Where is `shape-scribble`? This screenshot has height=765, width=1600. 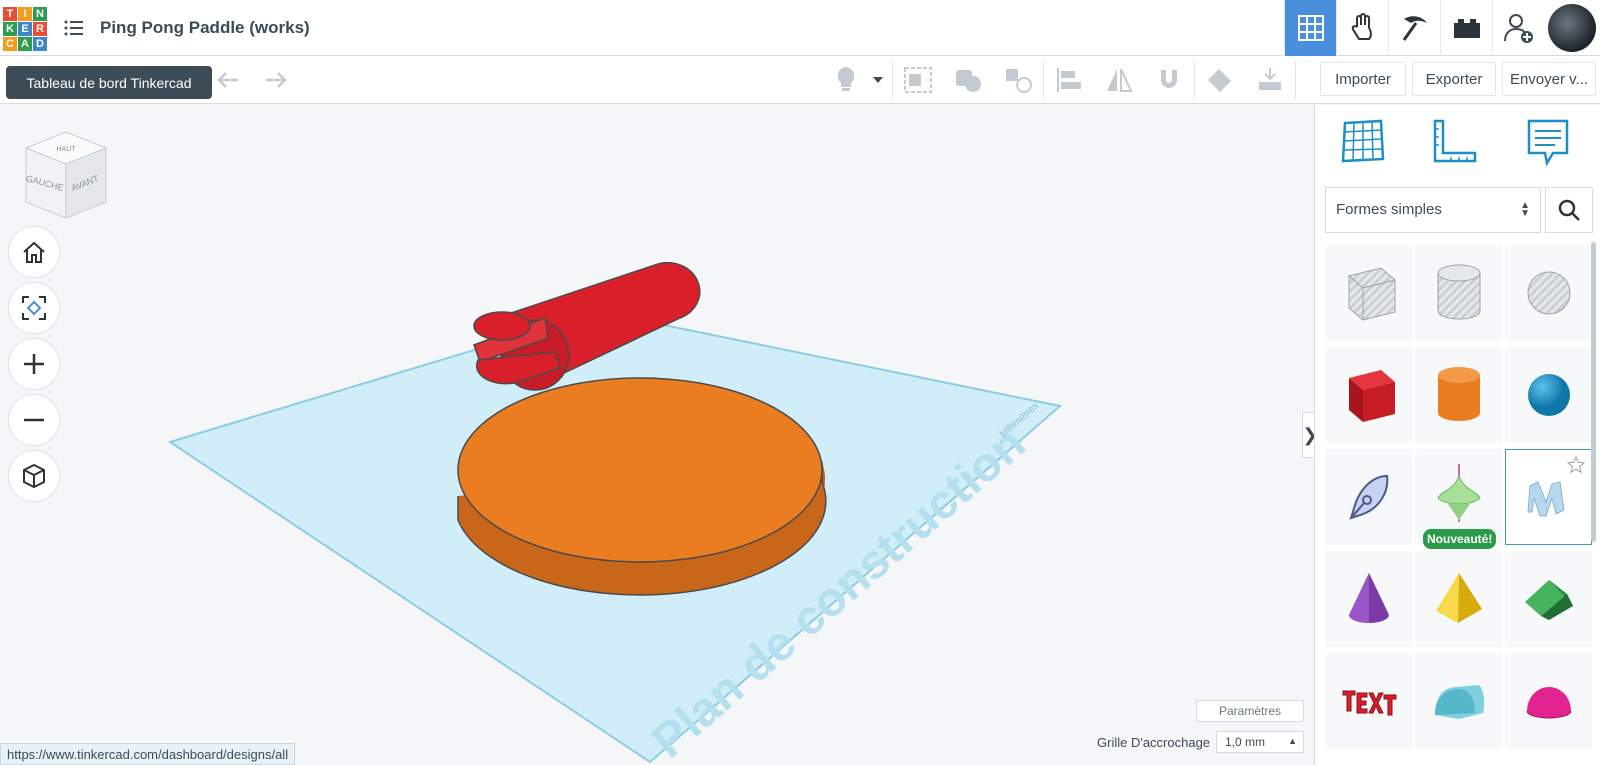
shape-scribble is located at coordinates (1368, 497).